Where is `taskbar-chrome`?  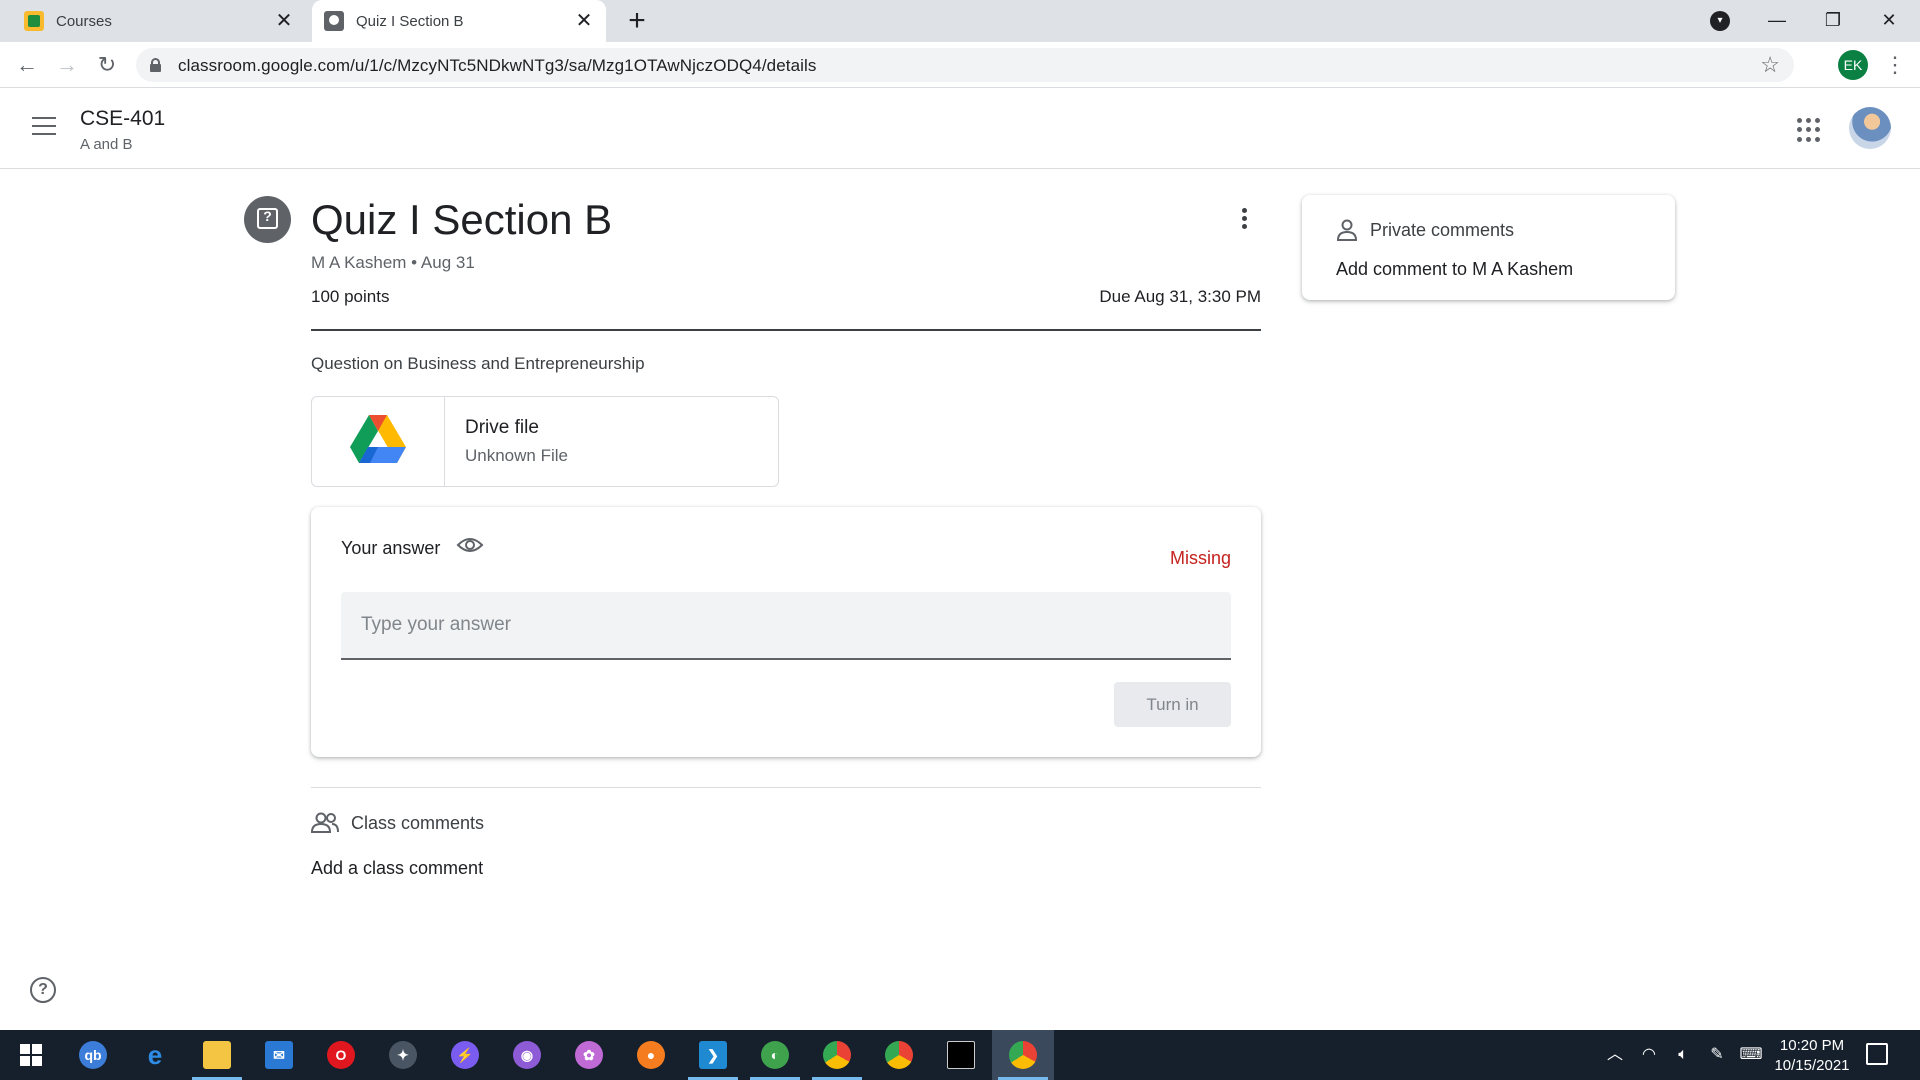
taskbar-chrome is located at coordinates (899, 1055).